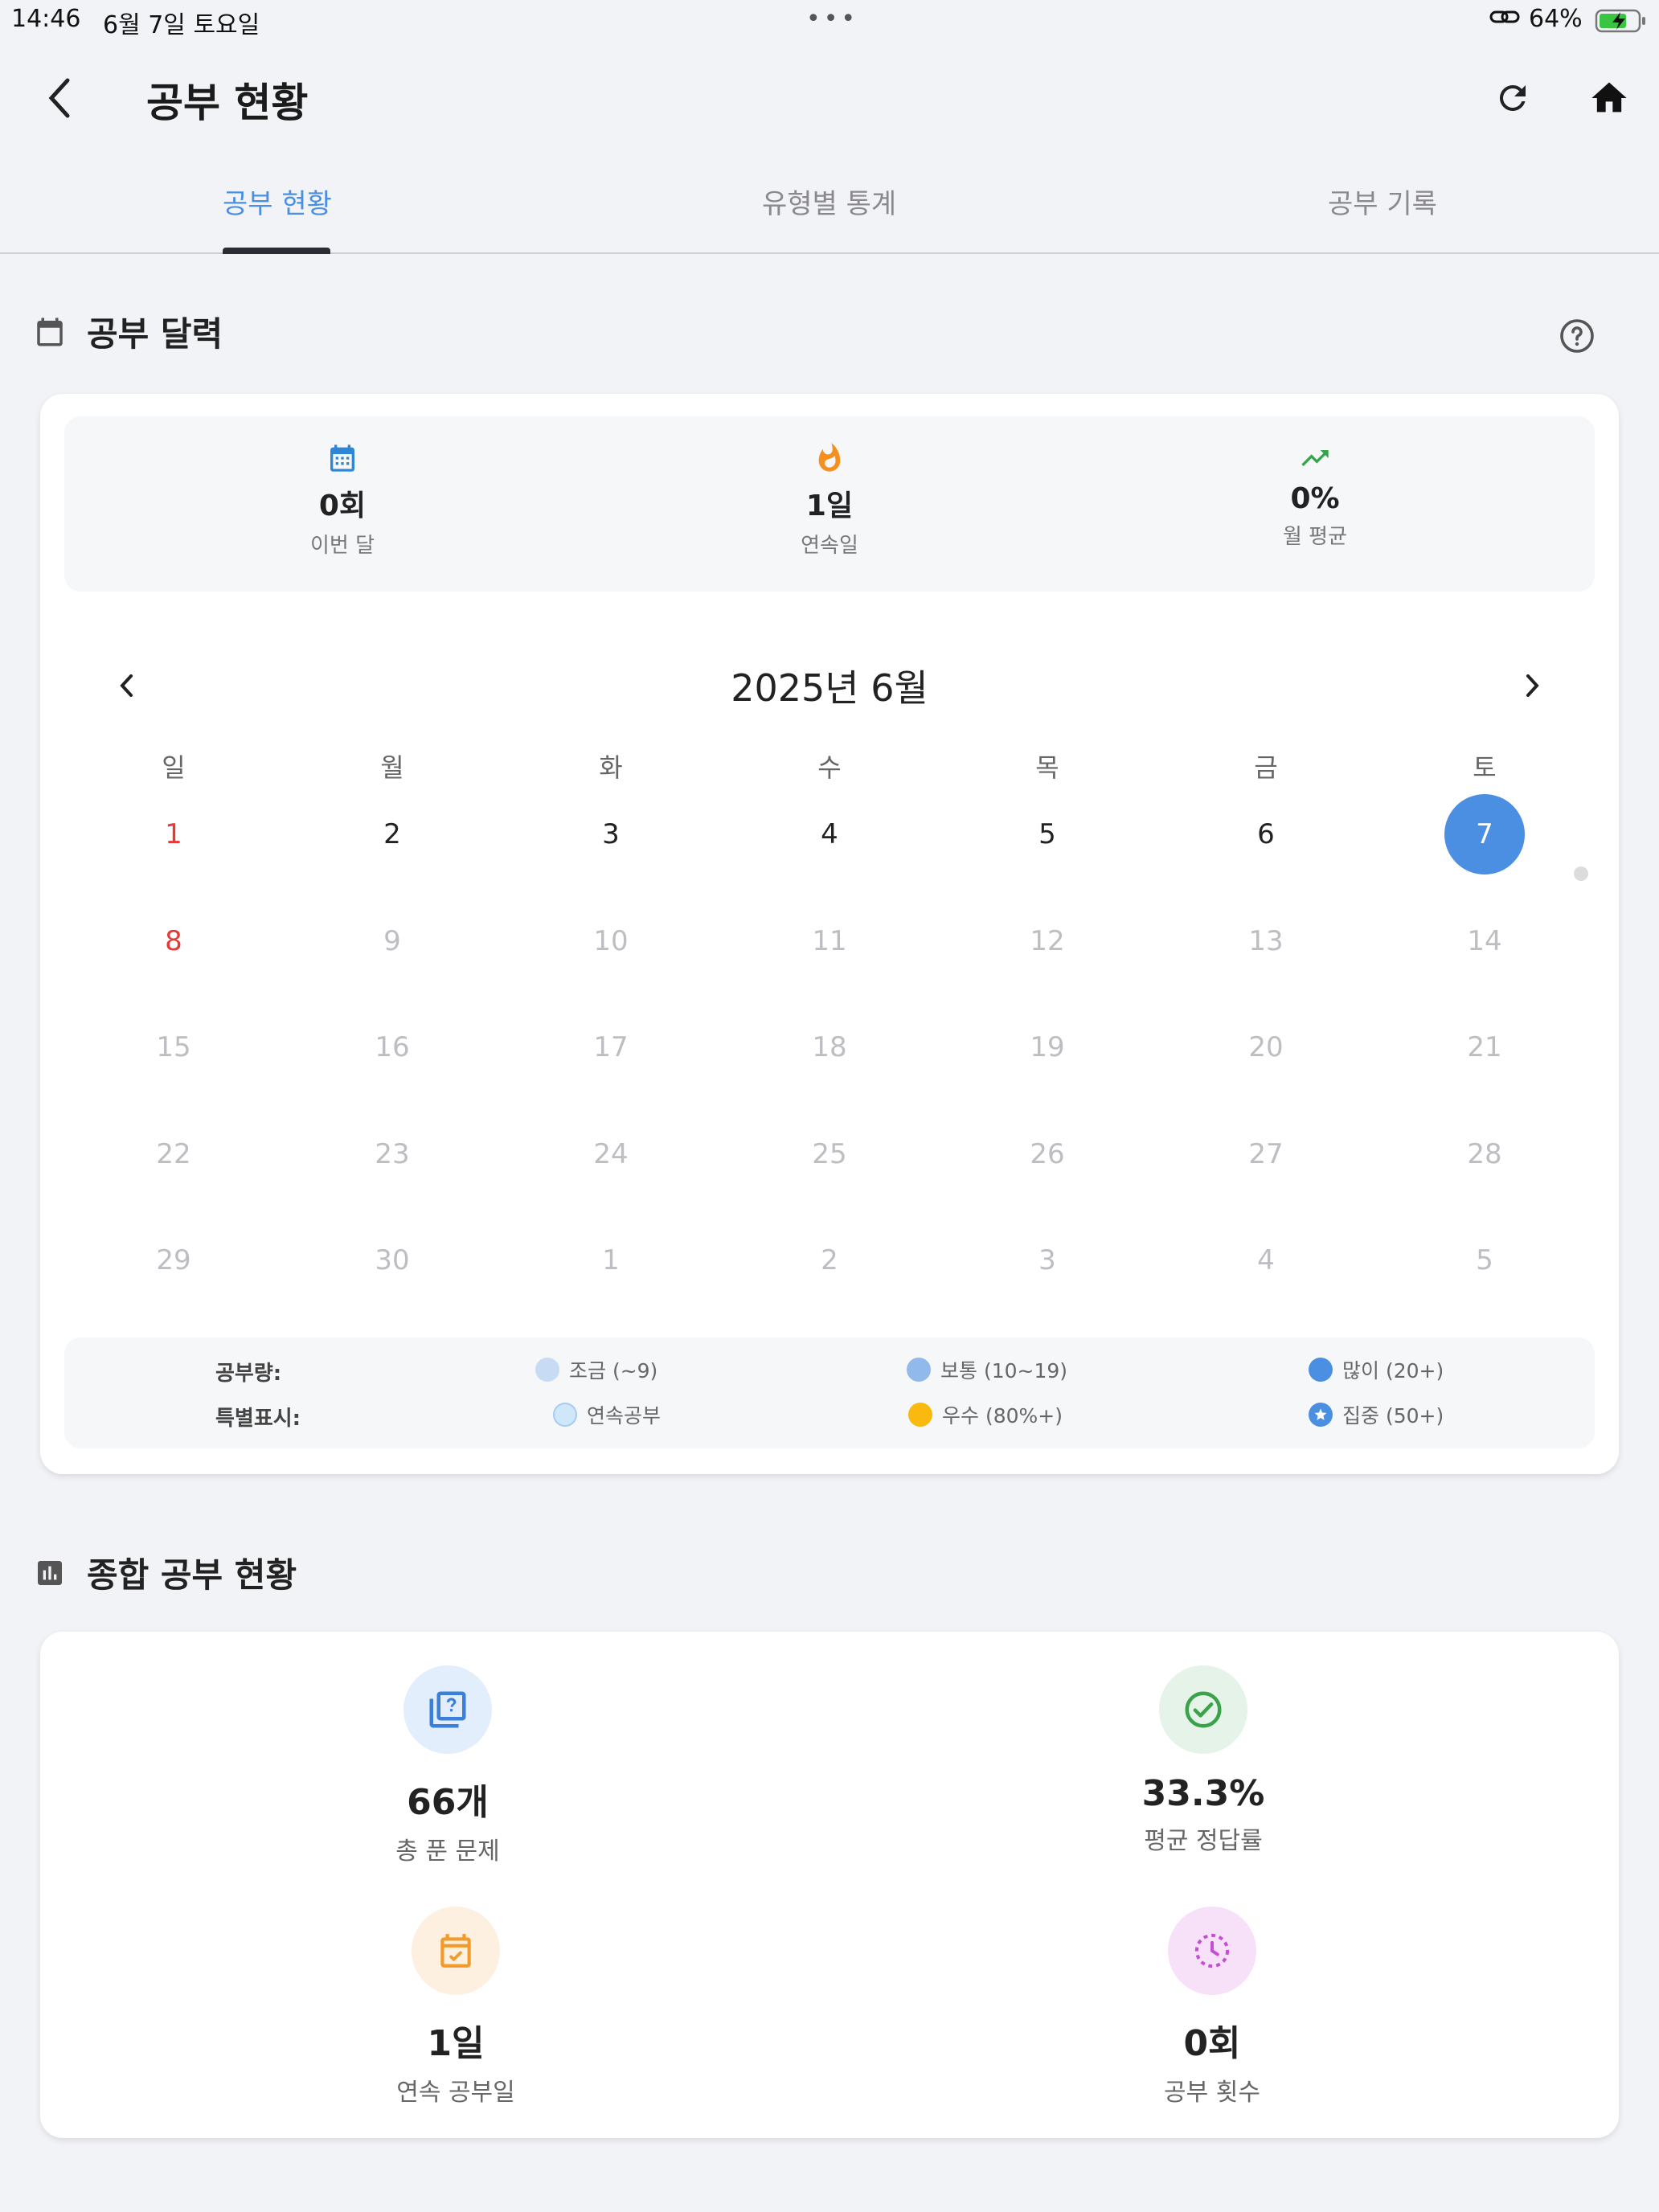  What do you see at coordinates (1485, 767) in the screenshot?
I see `weekday-label: 토` at bounding box center [1485, 767].